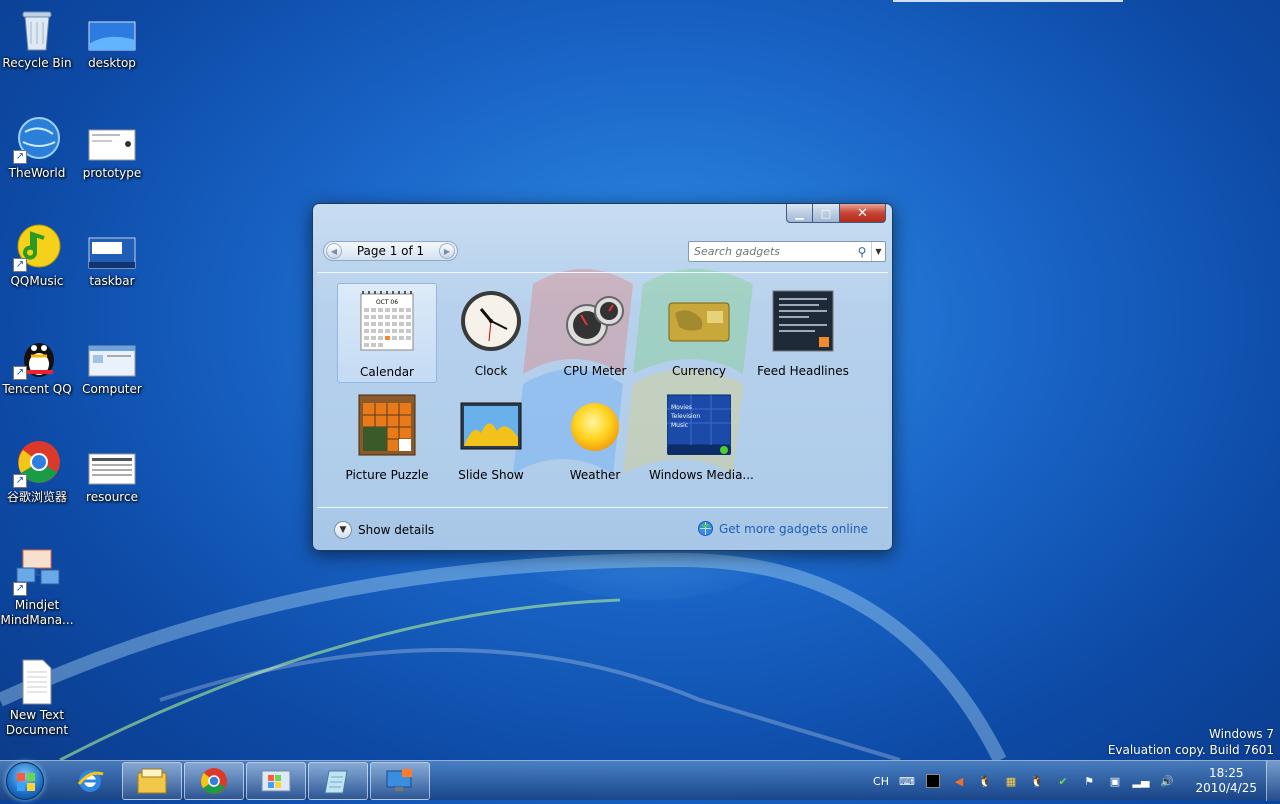  Describe the element at coordinates (881, 781) in the screenshot. I see `language-indicator: CH` at that location.